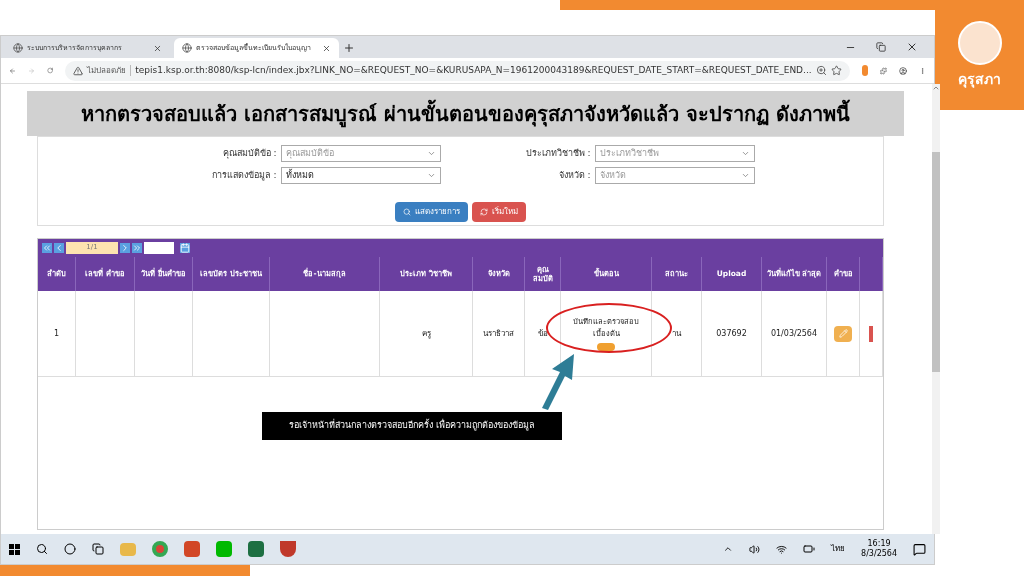 This screenshot has width=1024, height=576. I want to click on battery-icon, so click(809, 549).